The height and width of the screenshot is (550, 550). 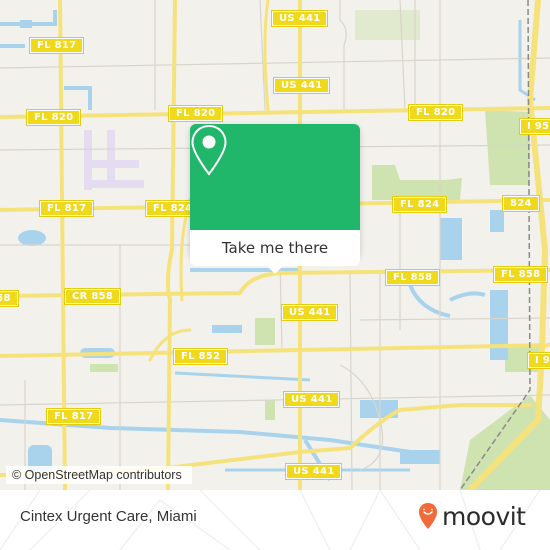 What do you see at coordinates (275, 177) in the screenshot?
I see `popup-header` at bounding box center [275, 177].